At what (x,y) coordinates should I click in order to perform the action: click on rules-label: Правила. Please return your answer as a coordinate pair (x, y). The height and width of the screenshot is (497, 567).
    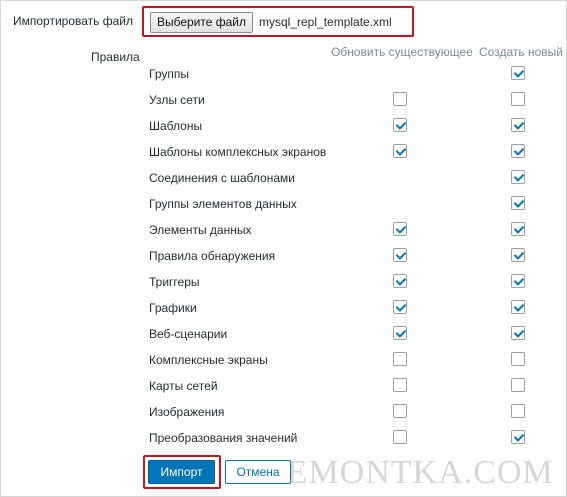
    Looking at the image, I should click on (115, 57).